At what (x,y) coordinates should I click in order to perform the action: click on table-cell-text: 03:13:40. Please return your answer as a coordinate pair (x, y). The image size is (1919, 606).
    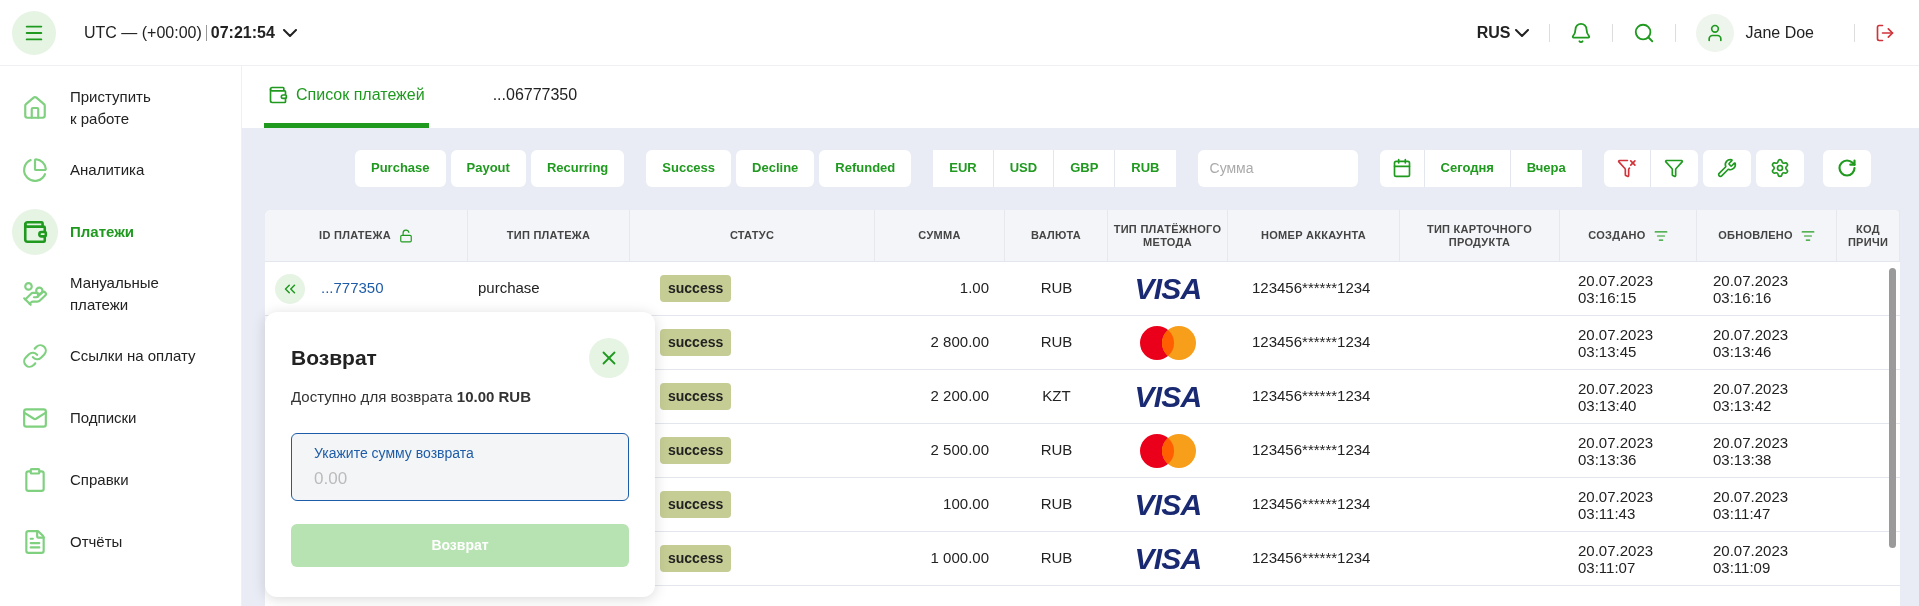
    Looking at the image, I should click on (1608, 405).